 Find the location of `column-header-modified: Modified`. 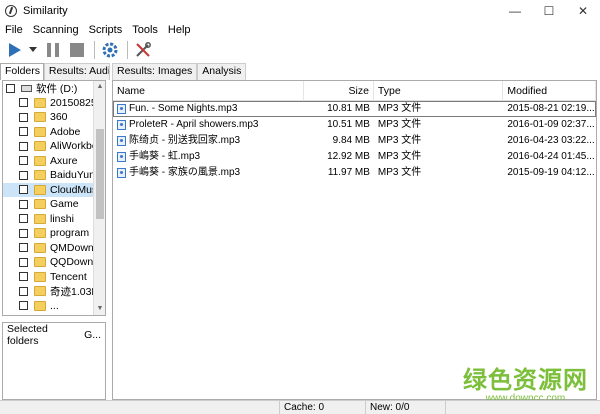

column-header-modified: Modified is located at coordinates (549, 91).